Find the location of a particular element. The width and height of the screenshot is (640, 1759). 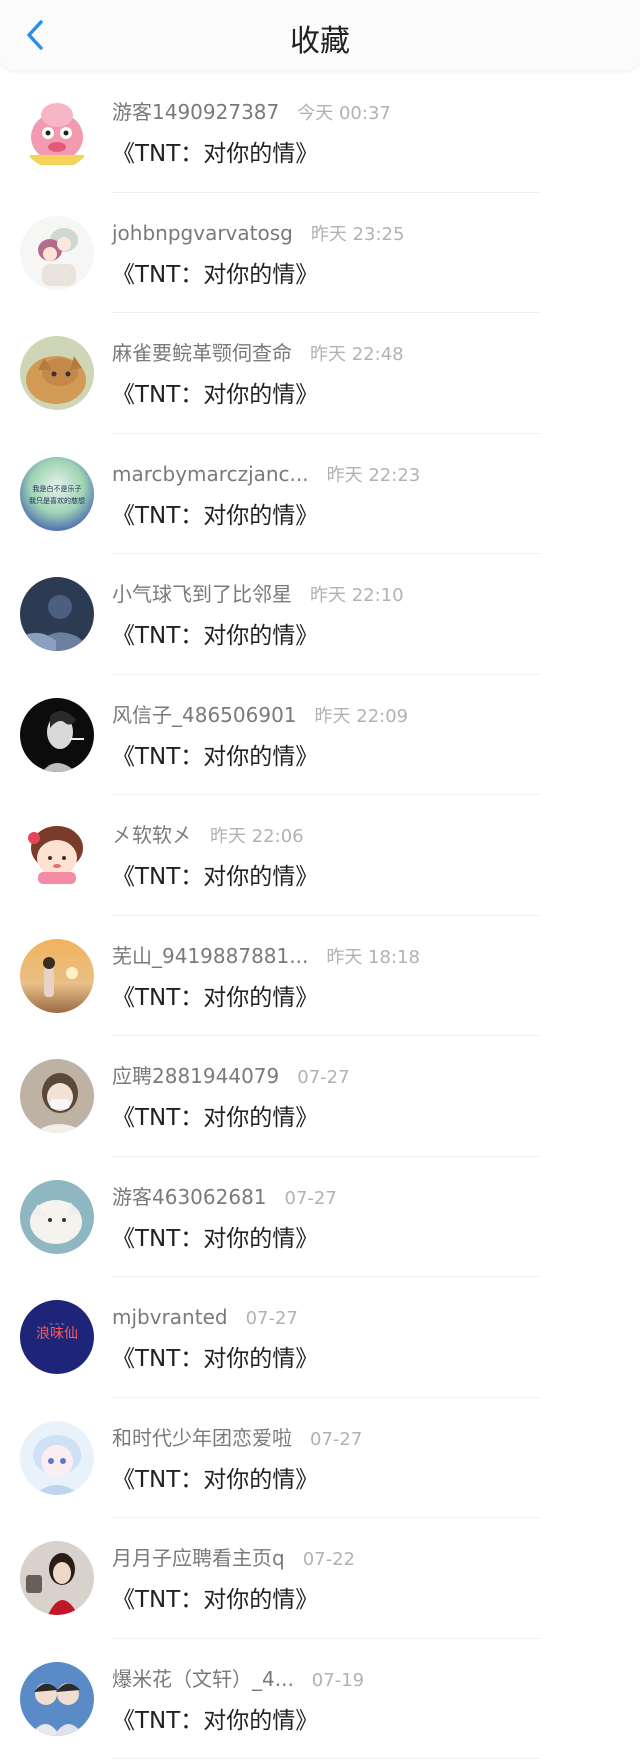

top-bar: 收藏 is located at coordinates (320, 35).